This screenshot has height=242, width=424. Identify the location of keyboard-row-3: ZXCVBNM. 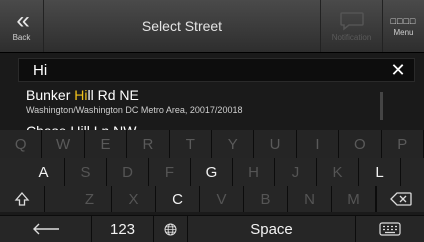
(212, 199).